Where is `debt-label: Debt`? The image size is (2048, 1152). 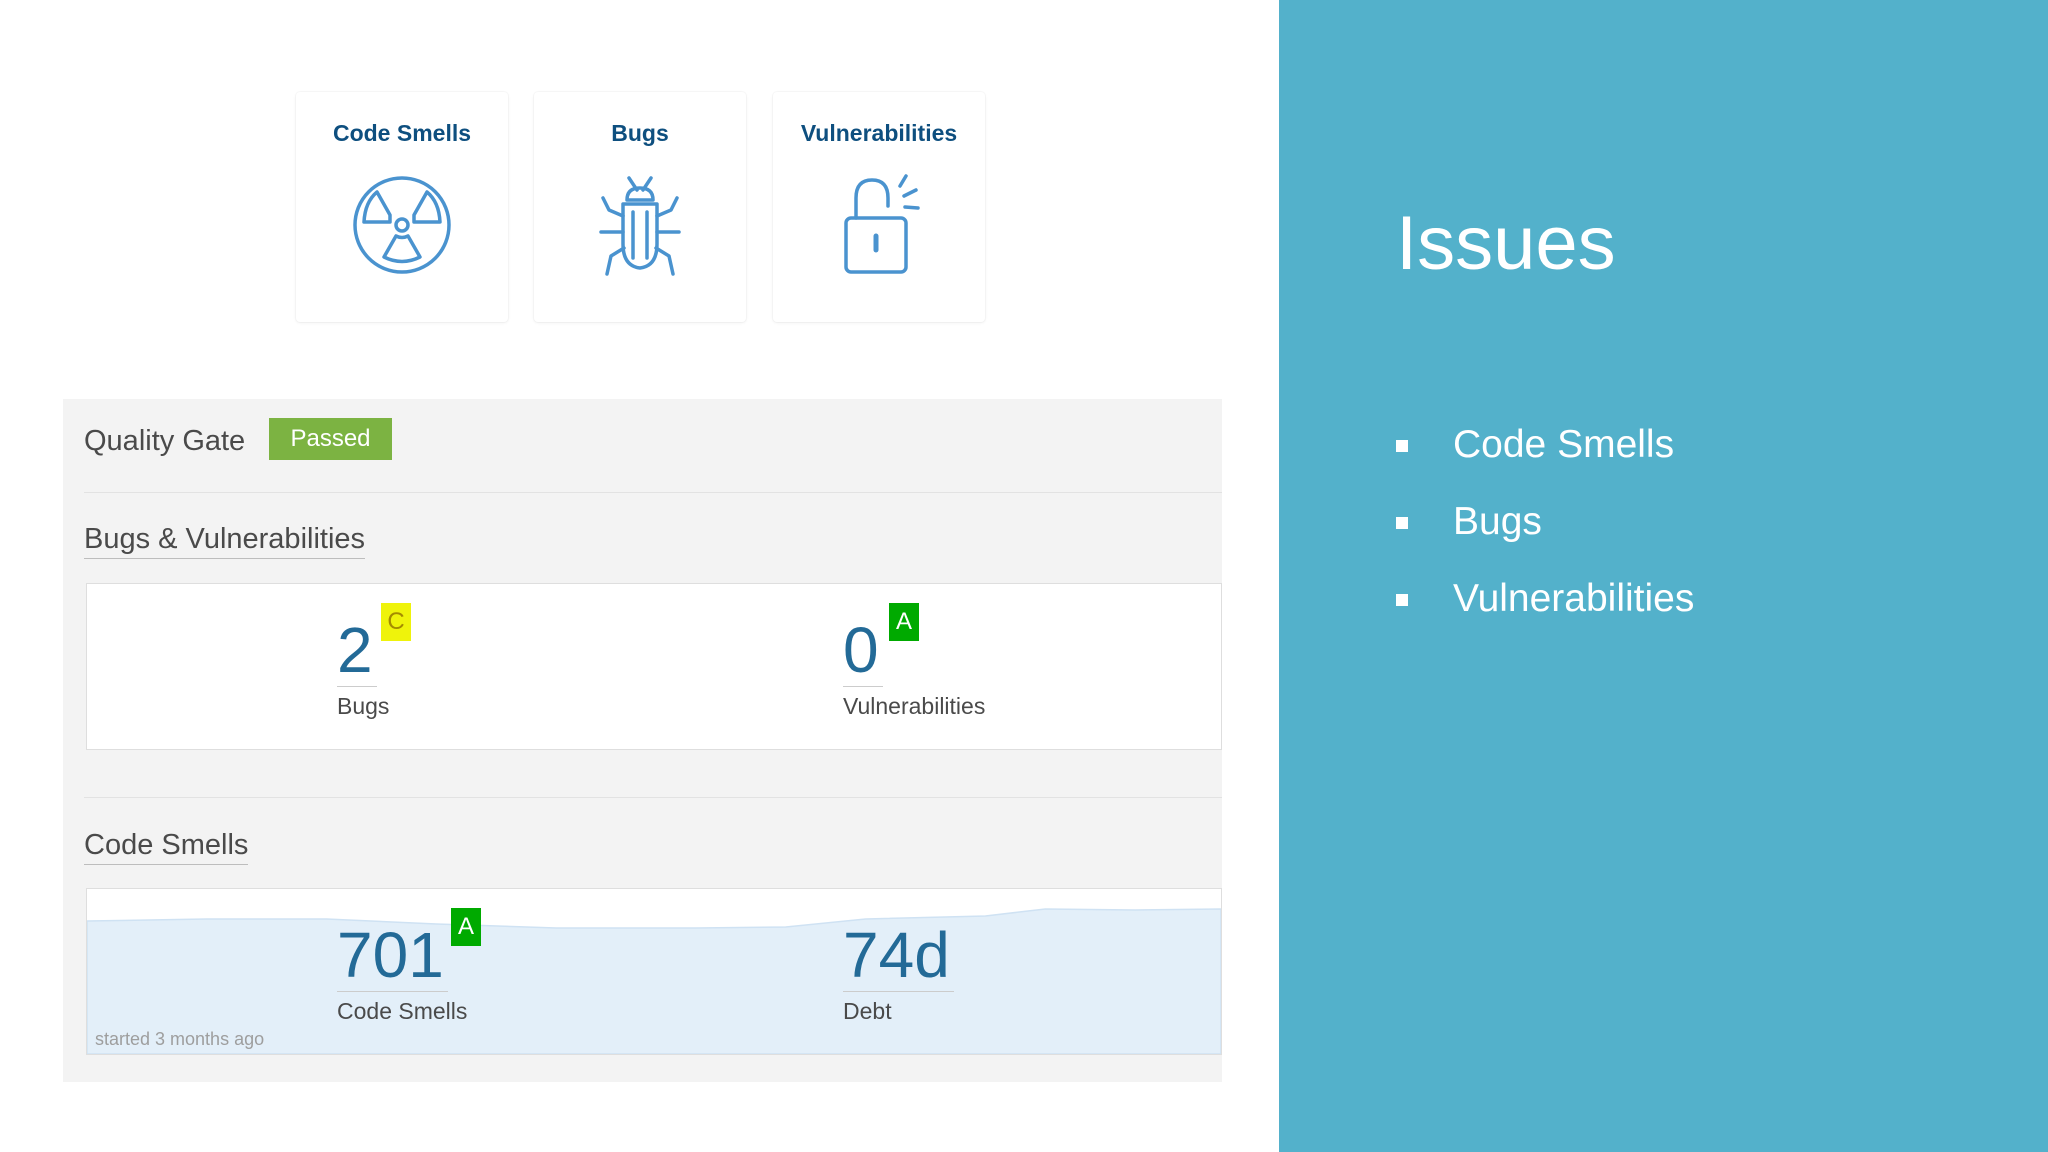
debt-label: Debt is located at coordinates (867, 1011).